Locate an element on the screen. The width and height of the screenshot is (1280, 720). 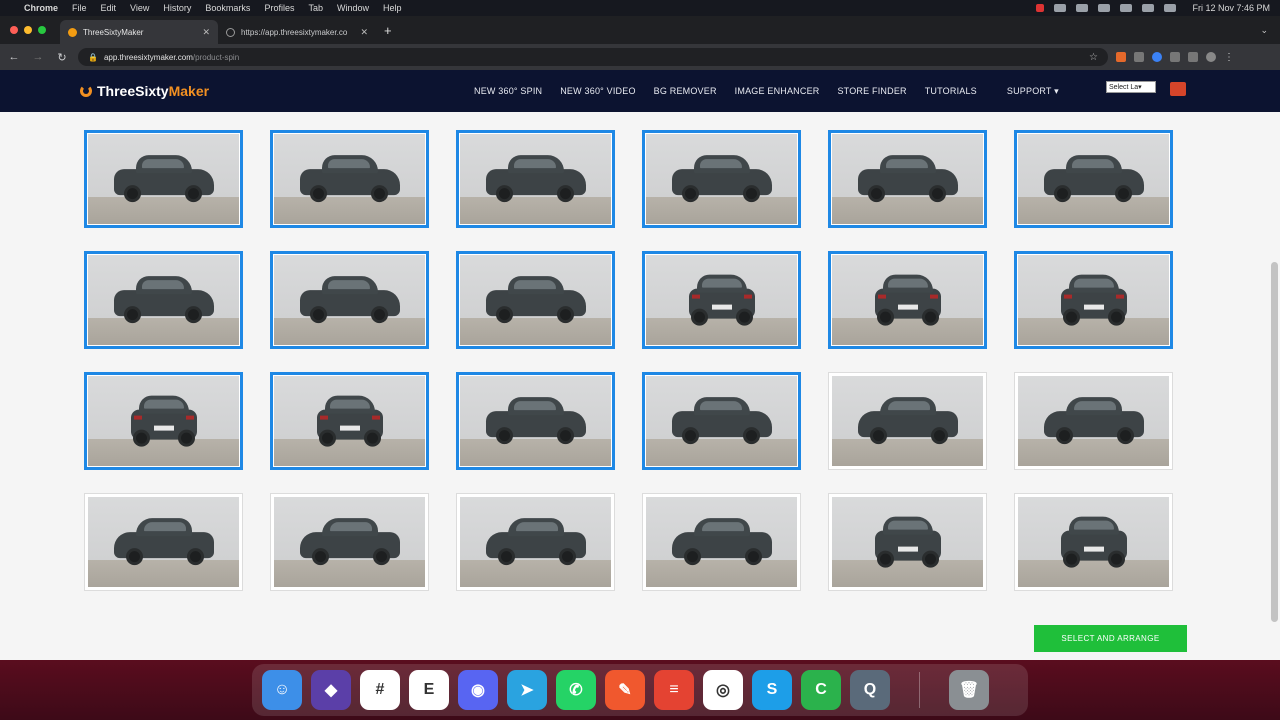
quicktime-icon: Q is located at coordinates (870, 690).